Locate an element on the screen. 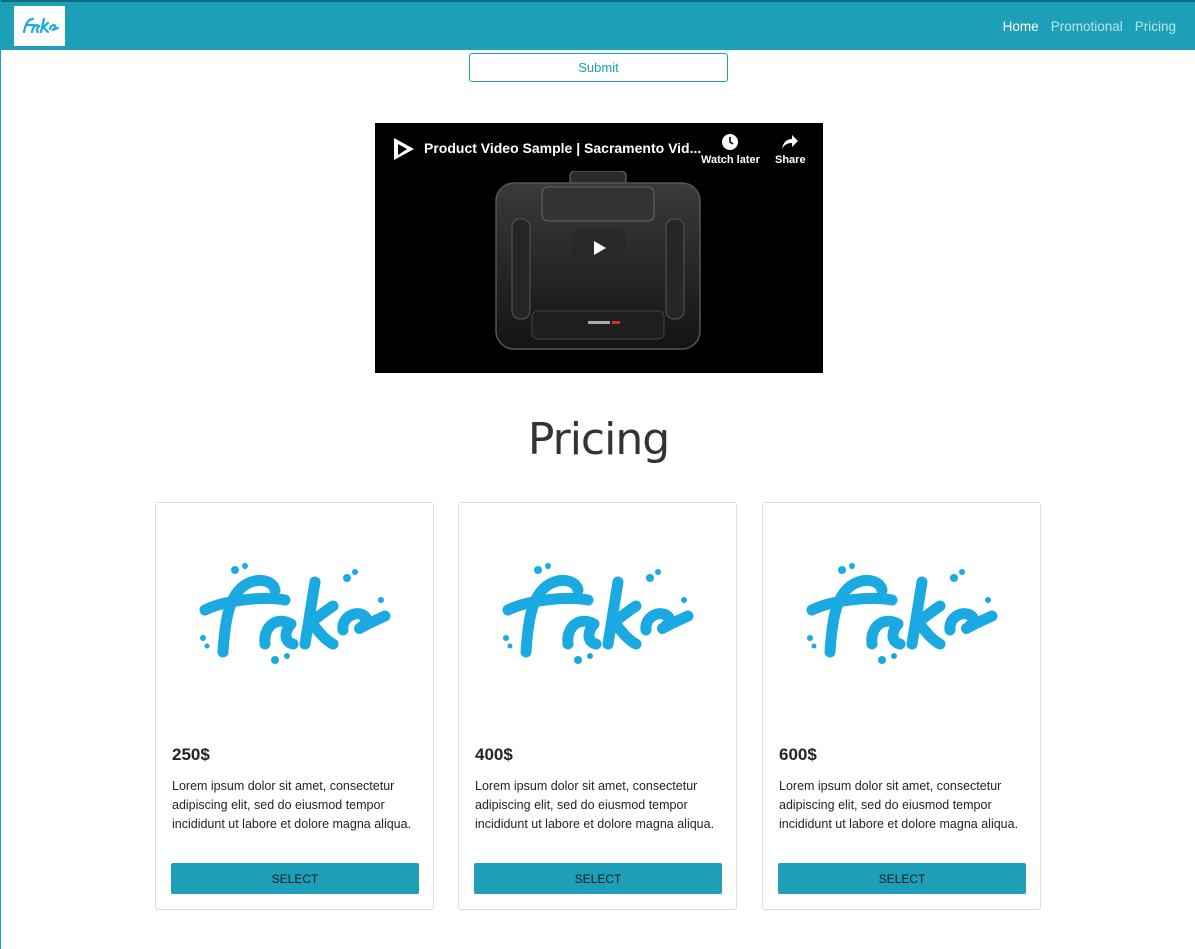  watch-later-button: Watch later is located at coordinates (730, 149).